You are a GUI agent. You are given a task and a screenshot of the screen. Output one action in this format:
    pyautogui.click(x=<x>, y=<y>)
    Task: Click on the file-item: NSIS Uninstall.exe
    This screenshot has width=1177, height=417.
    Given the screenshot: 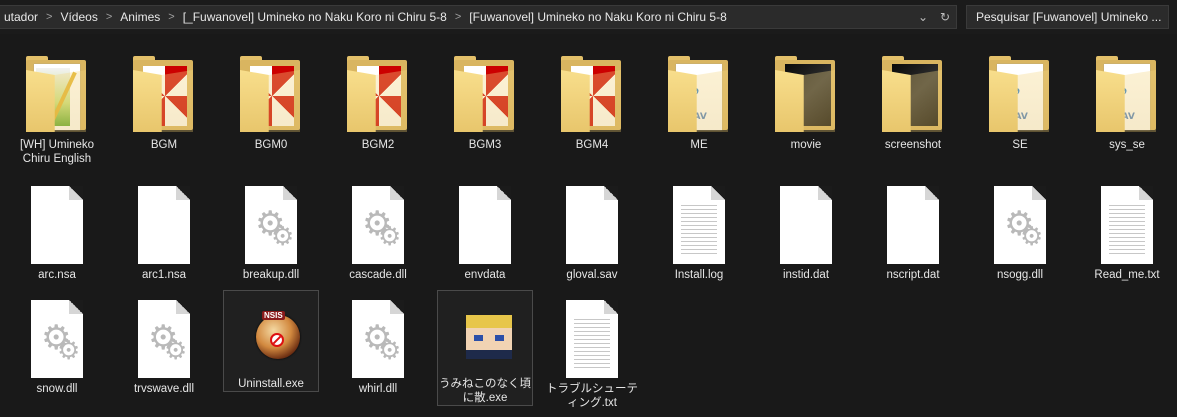 What is the action you would take?
    pyautogui.click(x=271, y=341)
    